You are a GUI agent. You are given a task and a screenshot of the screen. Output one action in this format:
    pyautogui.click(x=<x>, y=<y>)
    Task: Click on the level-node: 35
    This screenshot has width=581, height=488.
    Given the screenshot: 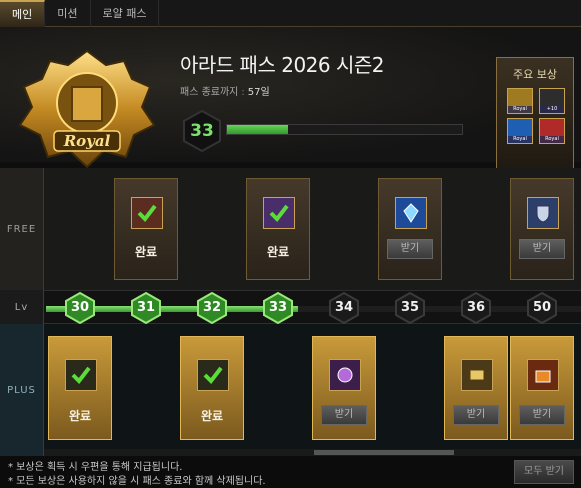 What is the action you would take?
    pyautogui.click(x=410, y=308)
    